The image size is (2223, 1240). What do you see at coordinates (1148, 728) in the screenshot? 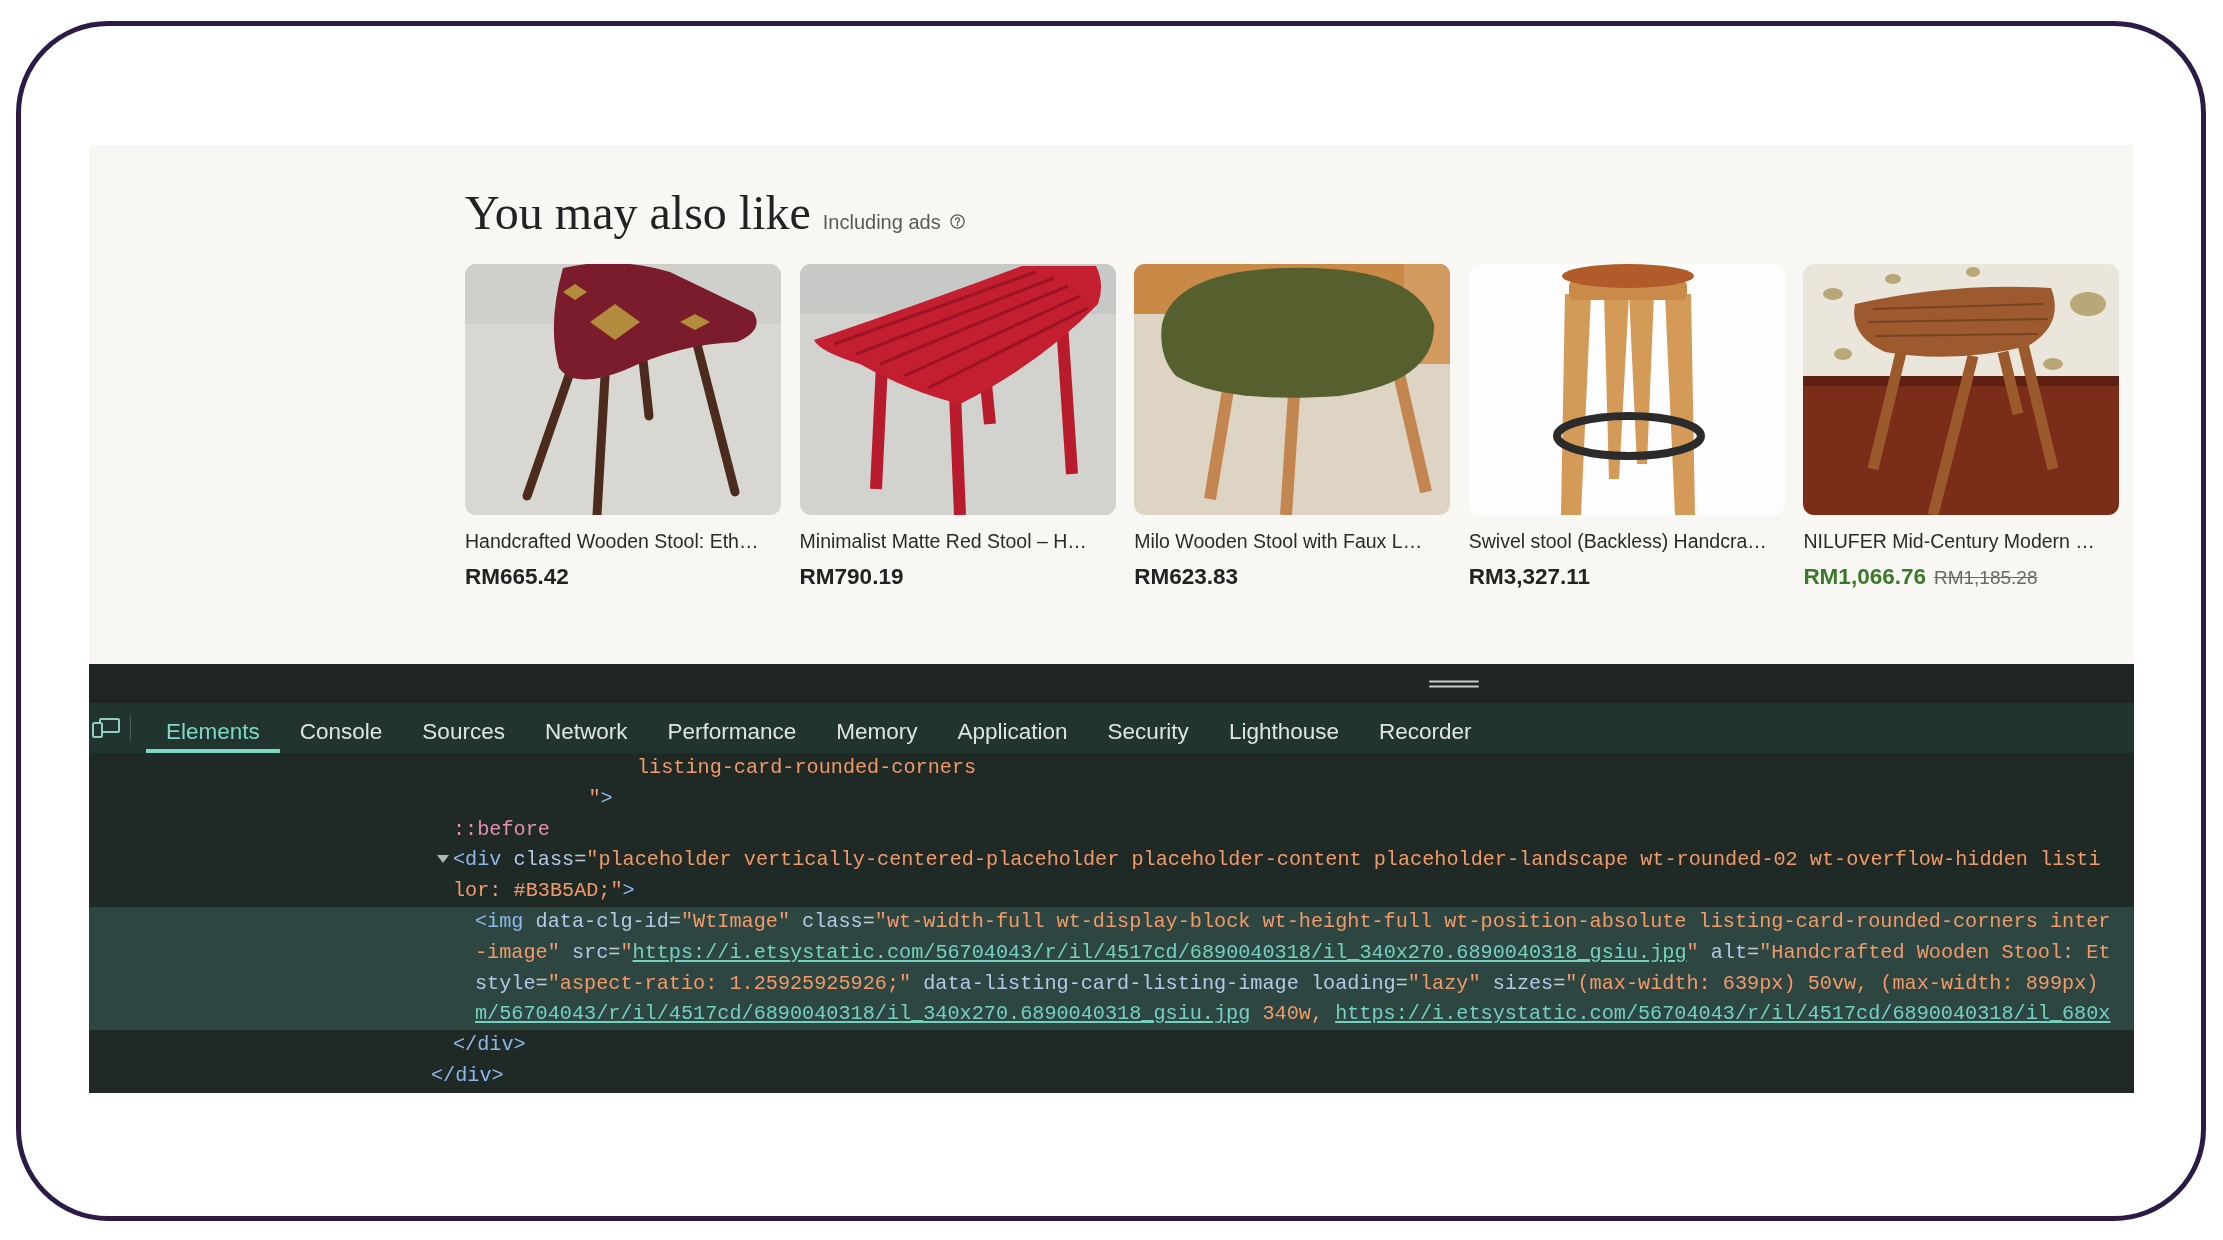
I see `devtools-tab: Security` at bounding box center [1148, 728].